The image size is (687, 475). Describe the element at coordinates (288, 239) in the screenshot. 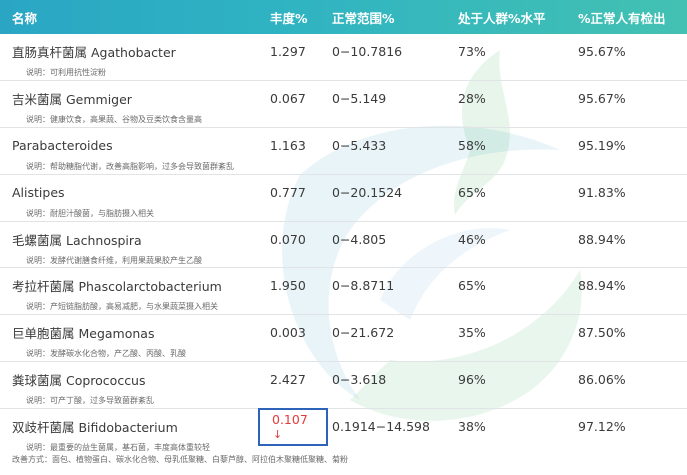

I see `abundance-value: 0.070` at that location.